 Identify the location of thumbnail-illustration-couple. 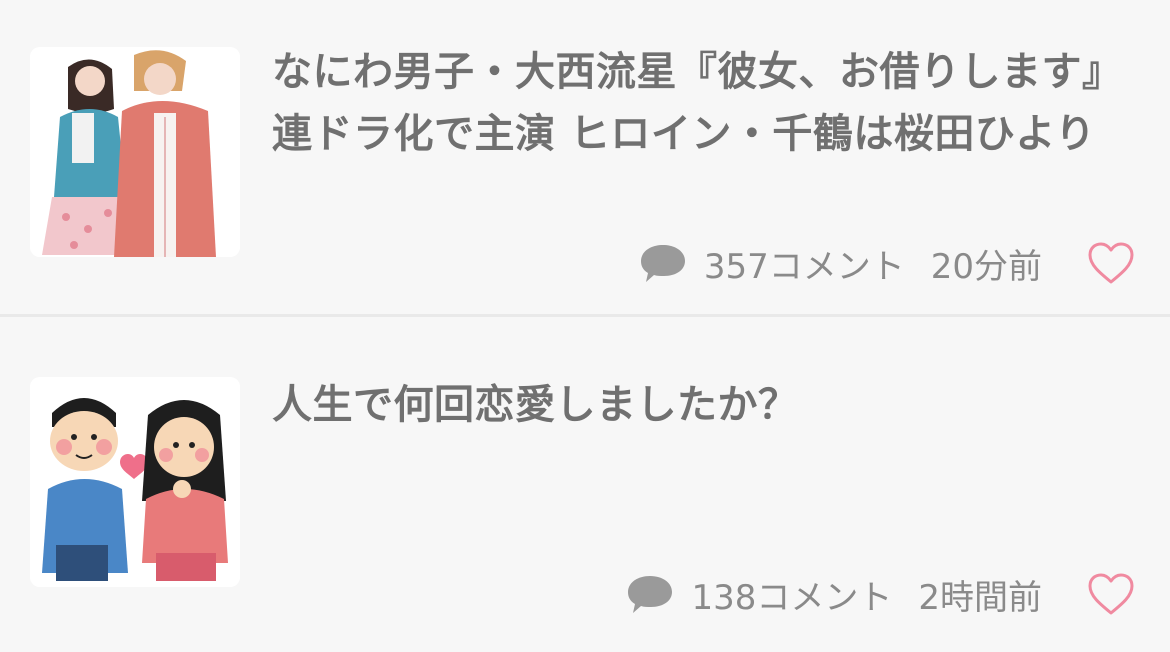
(135, 482).